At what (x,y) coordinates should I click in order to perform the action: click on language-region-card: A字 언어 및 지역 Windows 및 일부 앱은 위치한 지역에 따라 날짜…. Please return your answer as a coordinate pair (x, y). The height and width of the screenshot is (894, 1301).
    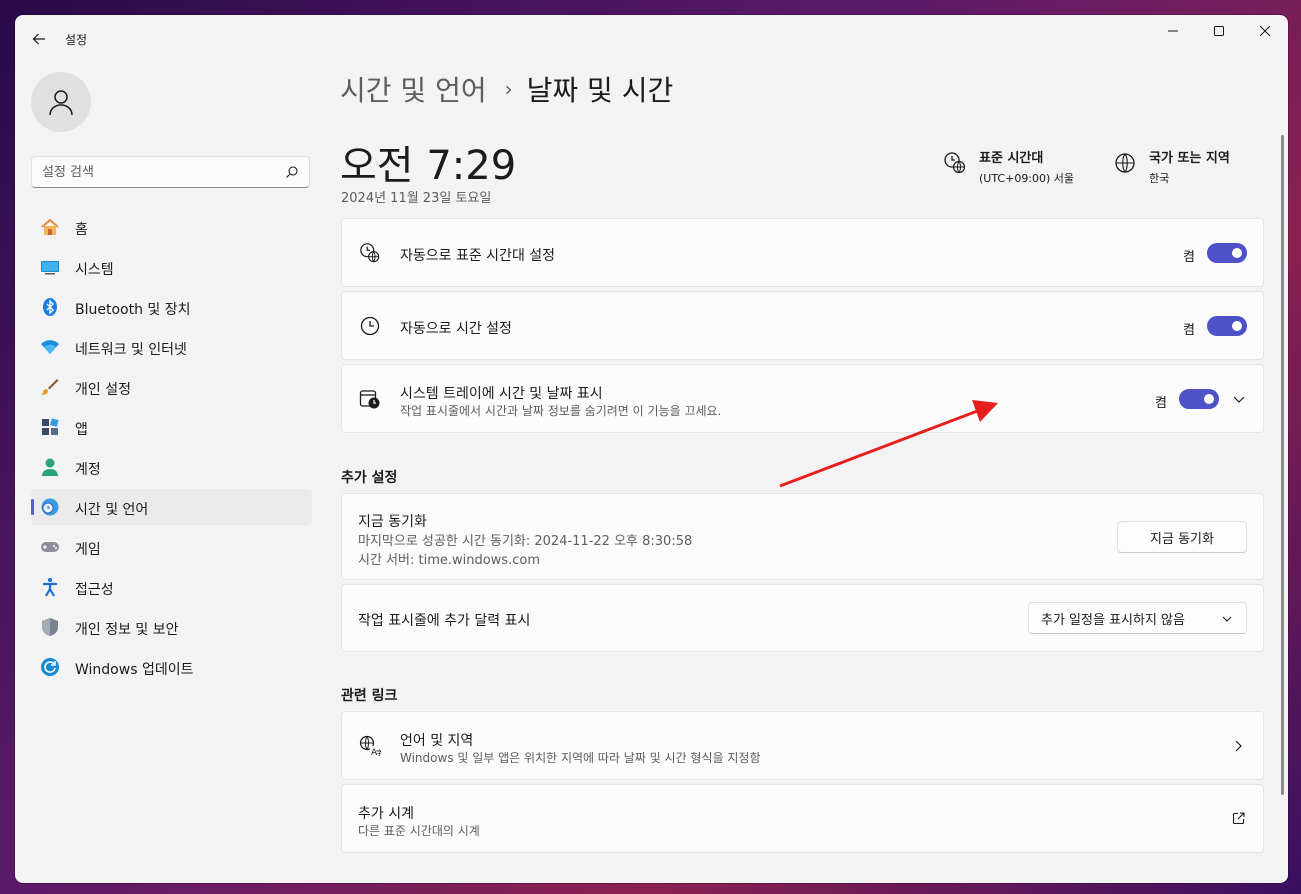
    Looking at the image, I should click on (802, 745).